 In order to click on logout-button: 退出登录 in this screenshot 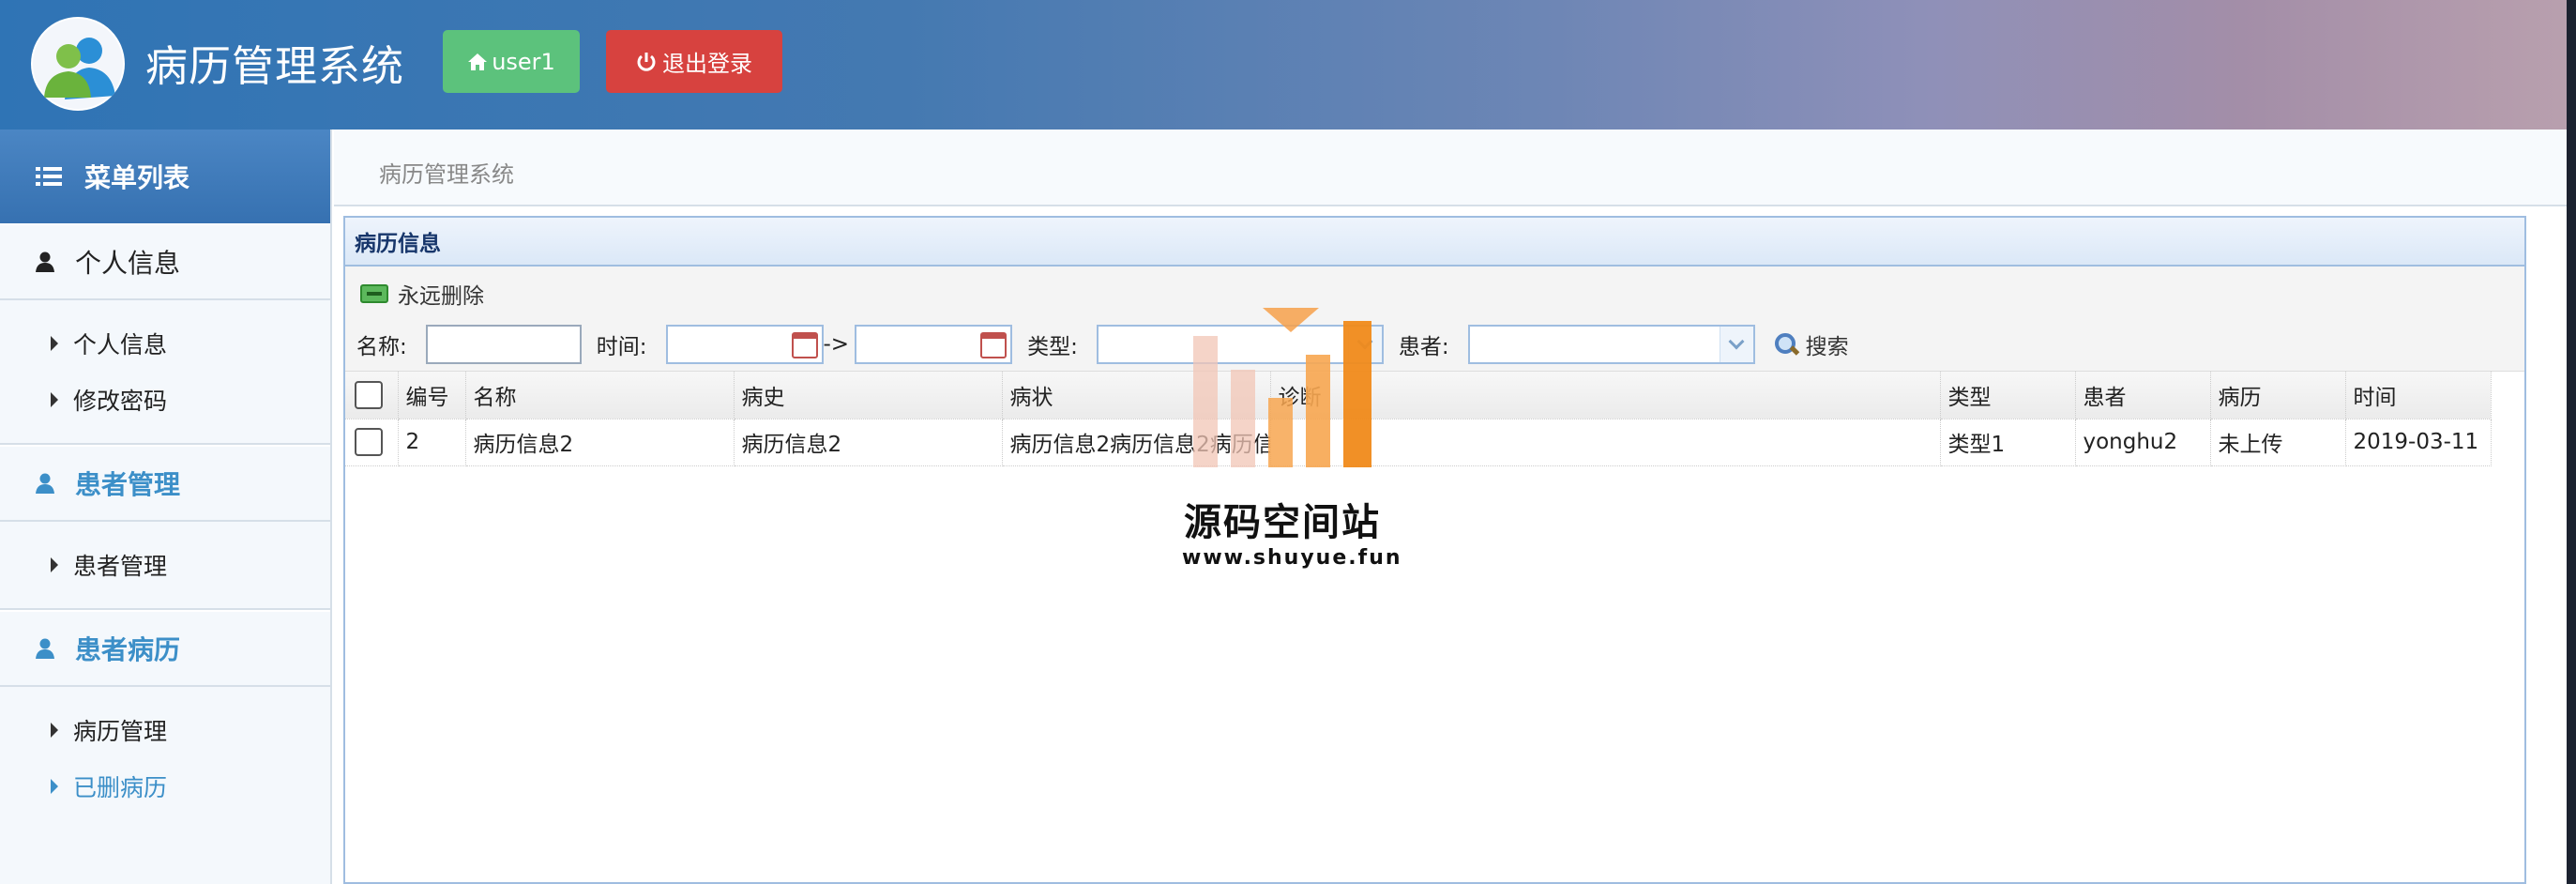, I will do `click(694, 61)`.